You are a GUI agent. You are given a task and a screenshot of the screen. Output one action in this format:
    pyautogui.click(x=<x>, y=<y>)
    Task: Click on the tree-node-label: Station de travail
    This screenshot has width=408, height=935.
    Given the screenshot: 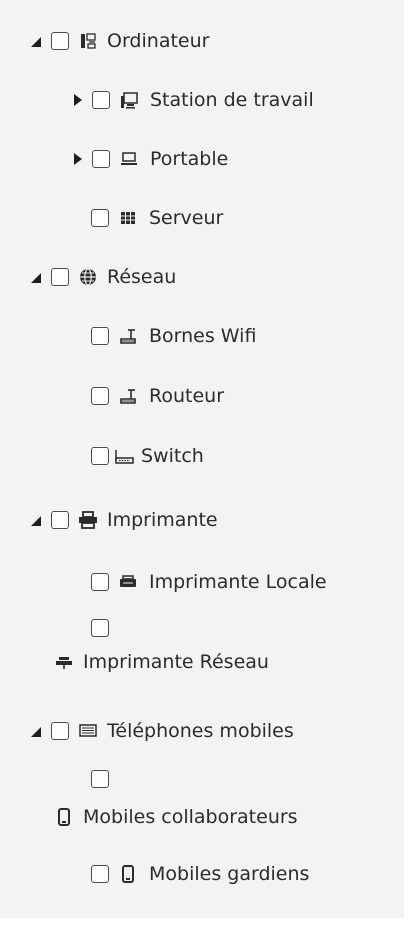 What is the action you would take?
    pyautogui.click(x=232, y=100)
    